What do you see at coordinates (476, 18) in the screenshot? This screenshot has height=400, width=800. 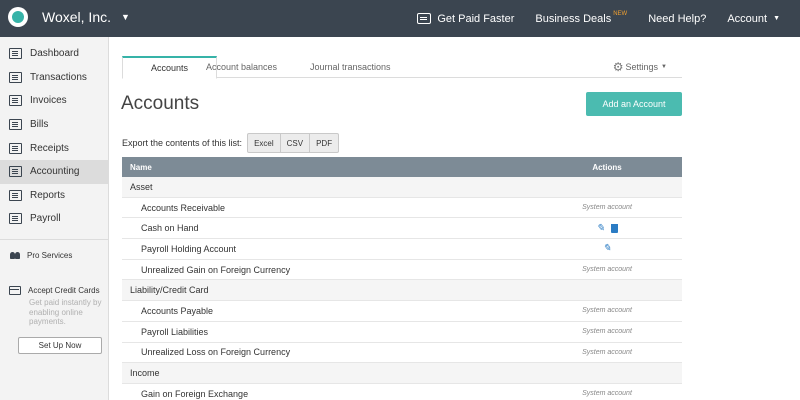 I see `get-paid-faster-label: Get Paid Faster` at bounding box center [476, 18].